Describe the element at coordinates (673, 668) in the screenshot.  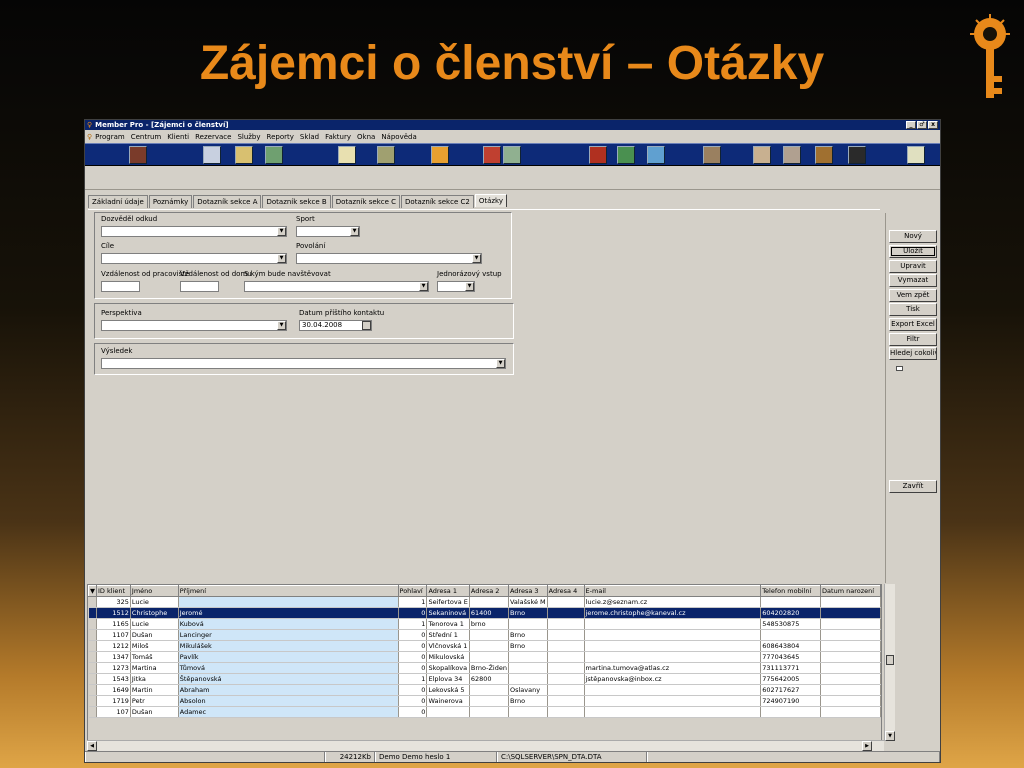
I see `cell-email: martina.tumova@atlas.cz` at that location.